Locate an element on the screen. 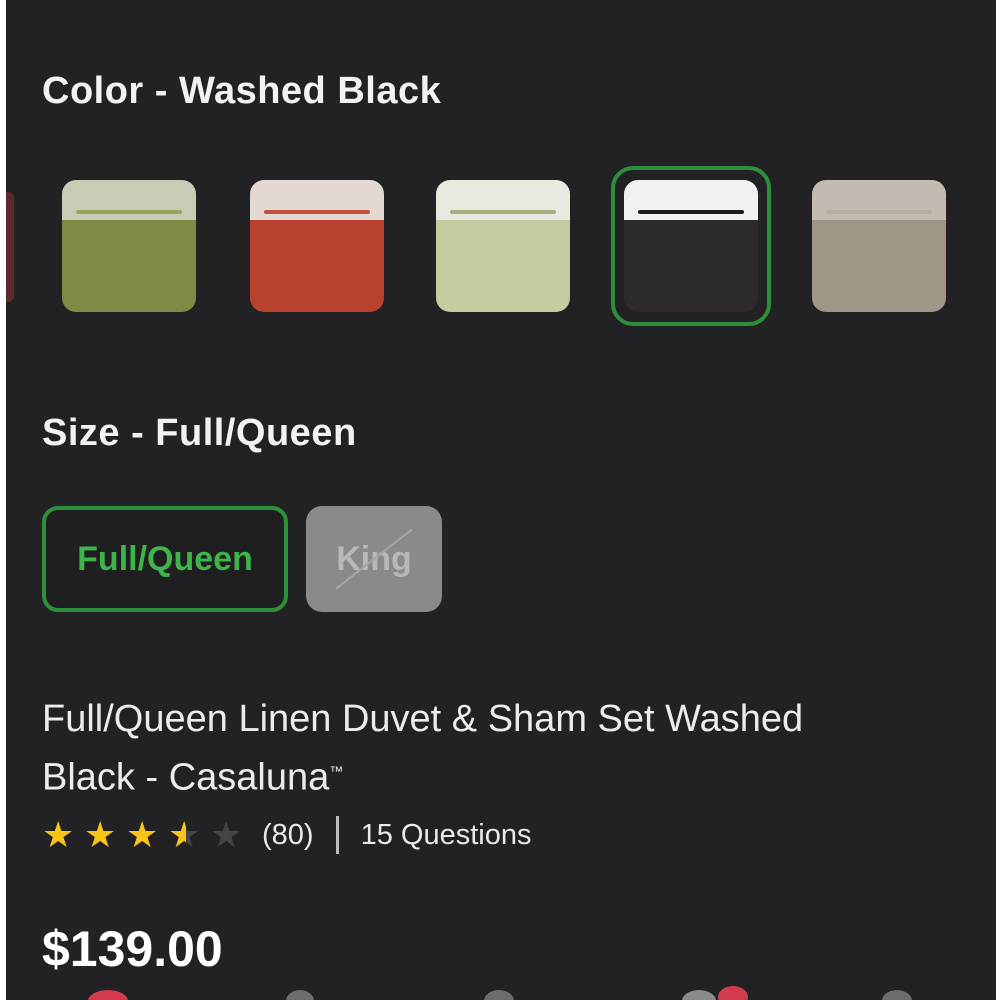 Image resolution: width=1000 pixels, height=1000 pixels. size-option-full-queen: Full/Queen is located at coordinates (165, 559).